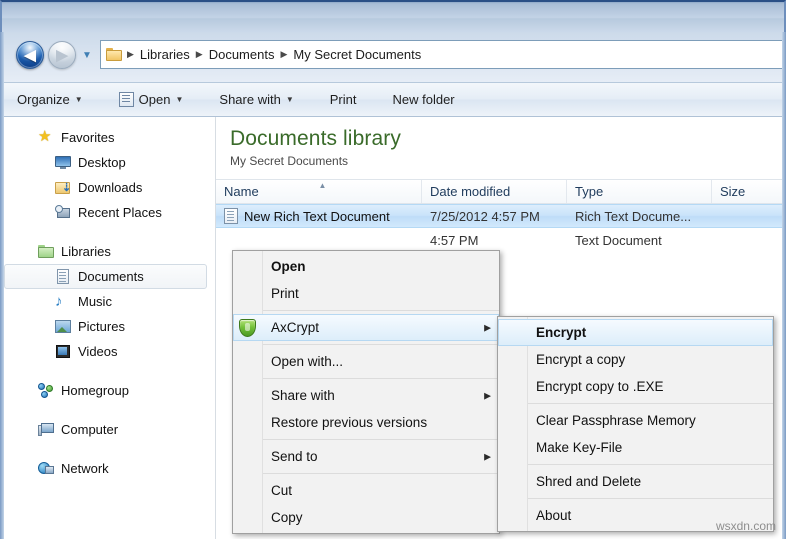  I want to click on open-button: Open ▼, so click(151, 100).